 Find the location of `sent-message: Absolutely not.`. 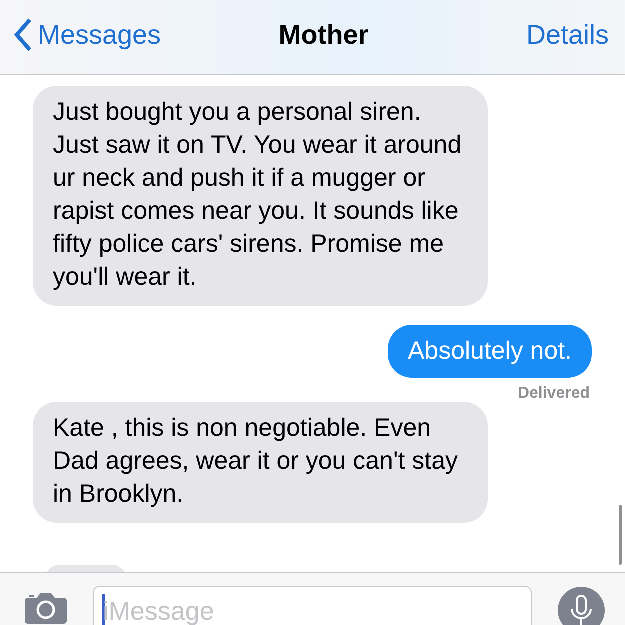

sent-message: Absolutely not. is located at coordinates (490, 351).